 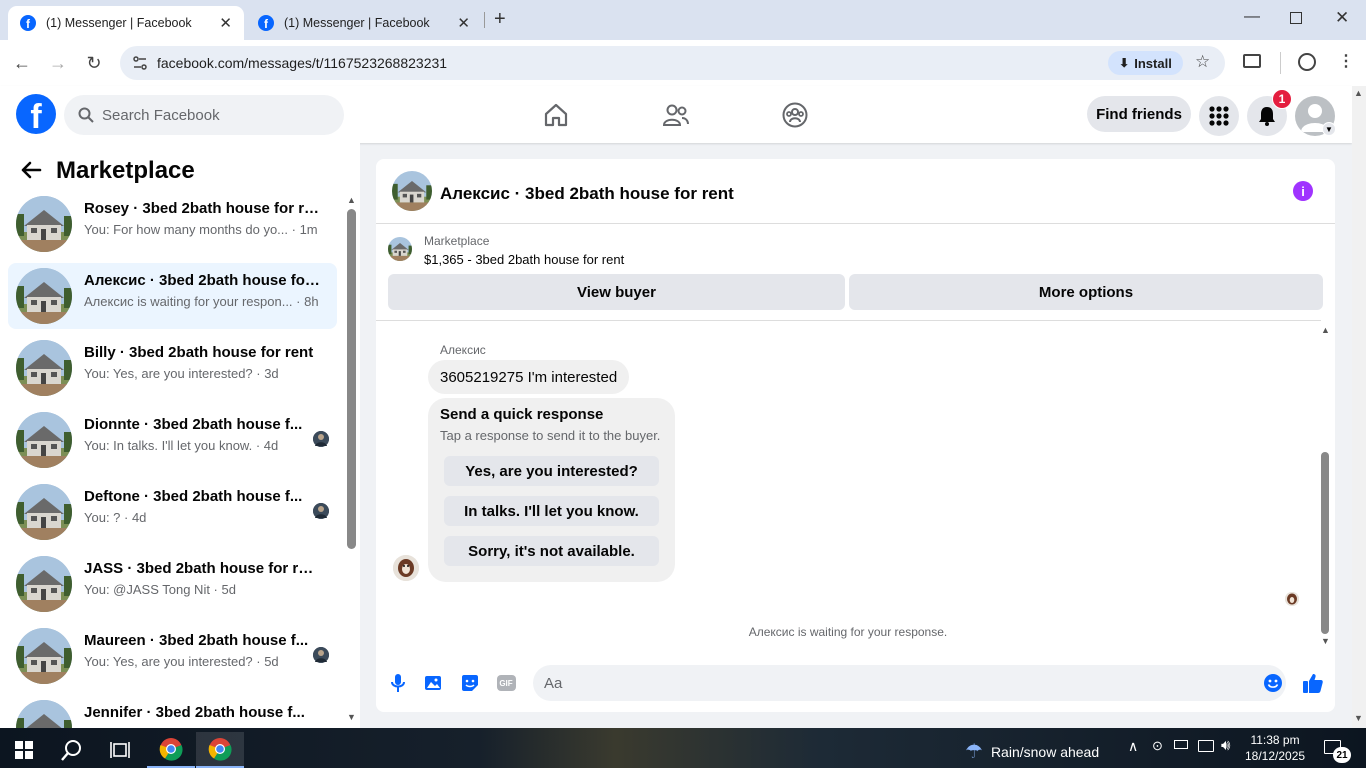 What do you see at coordinates (398, 683) in the screenshot?
I see `microphone-icon` at bounding box center [398, 683].